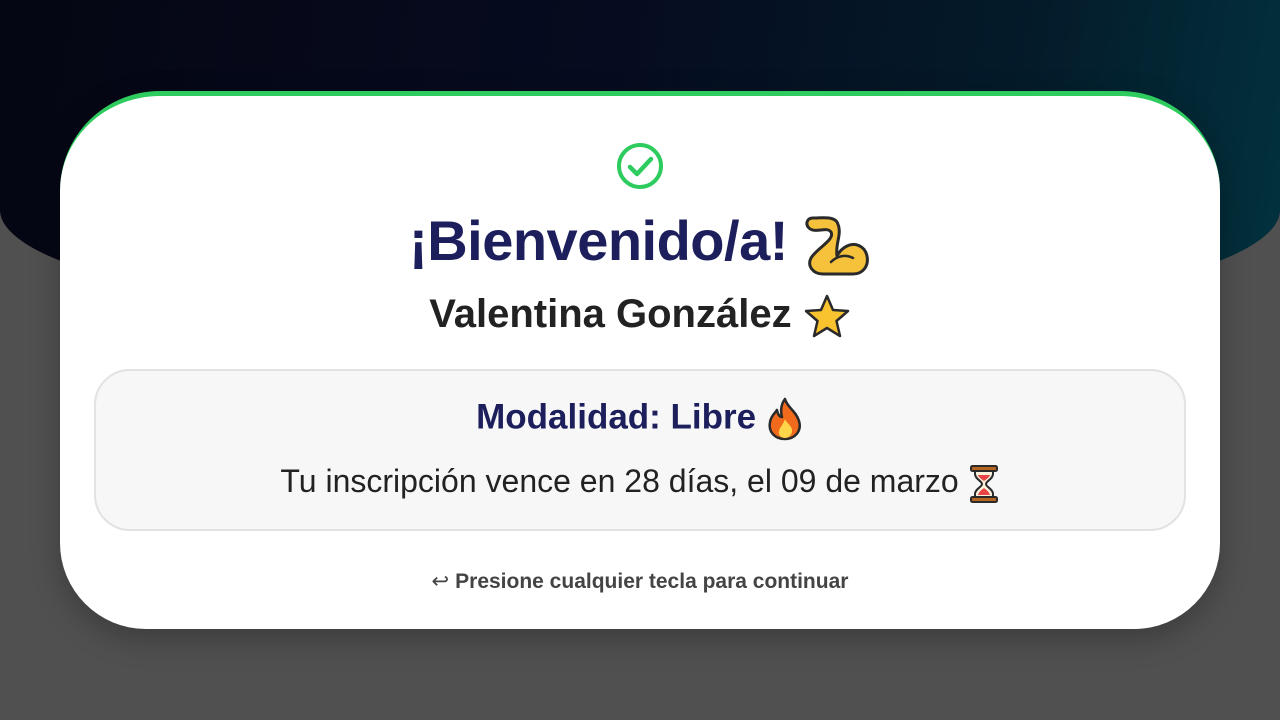  Describe the element at coordinates (640, 166) in the screenshot. I see `check-circle-icon` at that location.